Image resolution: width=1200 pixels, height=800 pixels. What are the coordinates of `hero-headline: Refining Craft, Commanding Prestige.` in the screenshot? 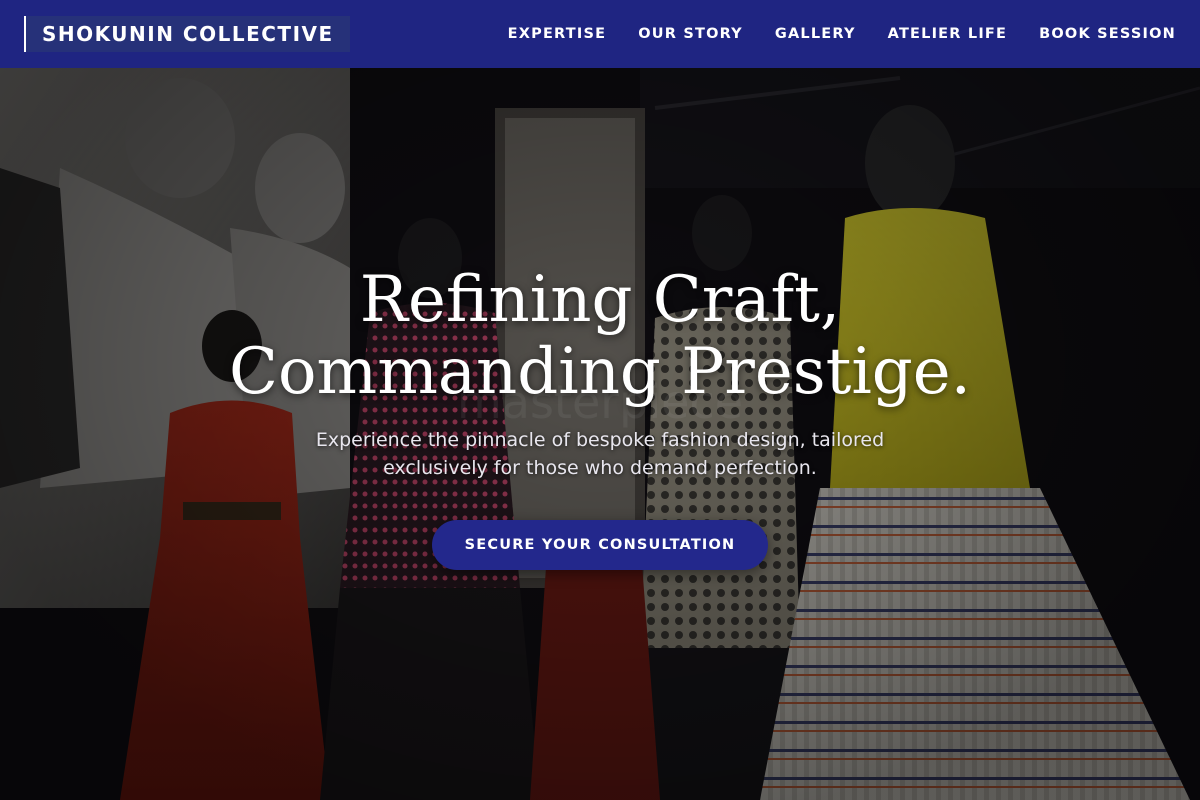 It's located at (600, 336).